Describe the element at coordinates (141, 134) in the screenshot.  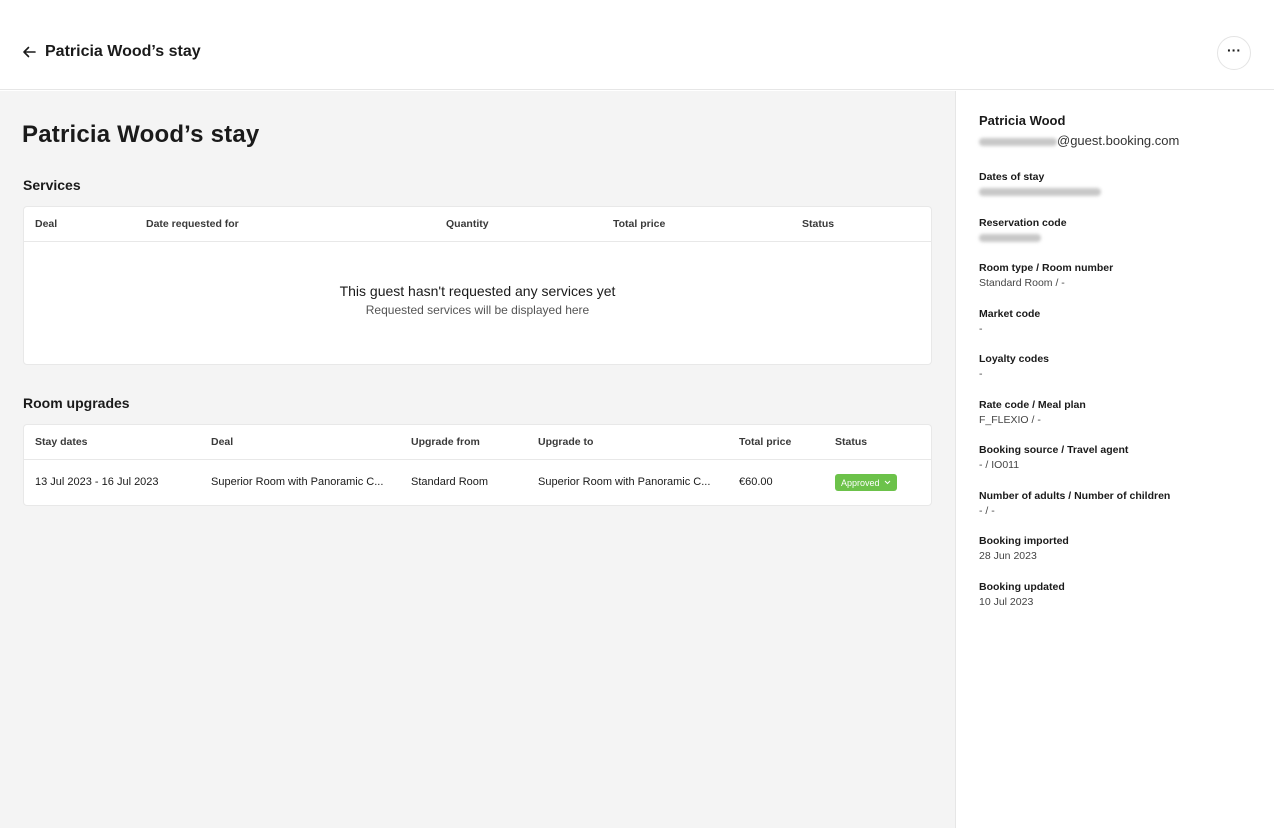
I see `page-title: Patricia Wood’s stay` at that location.